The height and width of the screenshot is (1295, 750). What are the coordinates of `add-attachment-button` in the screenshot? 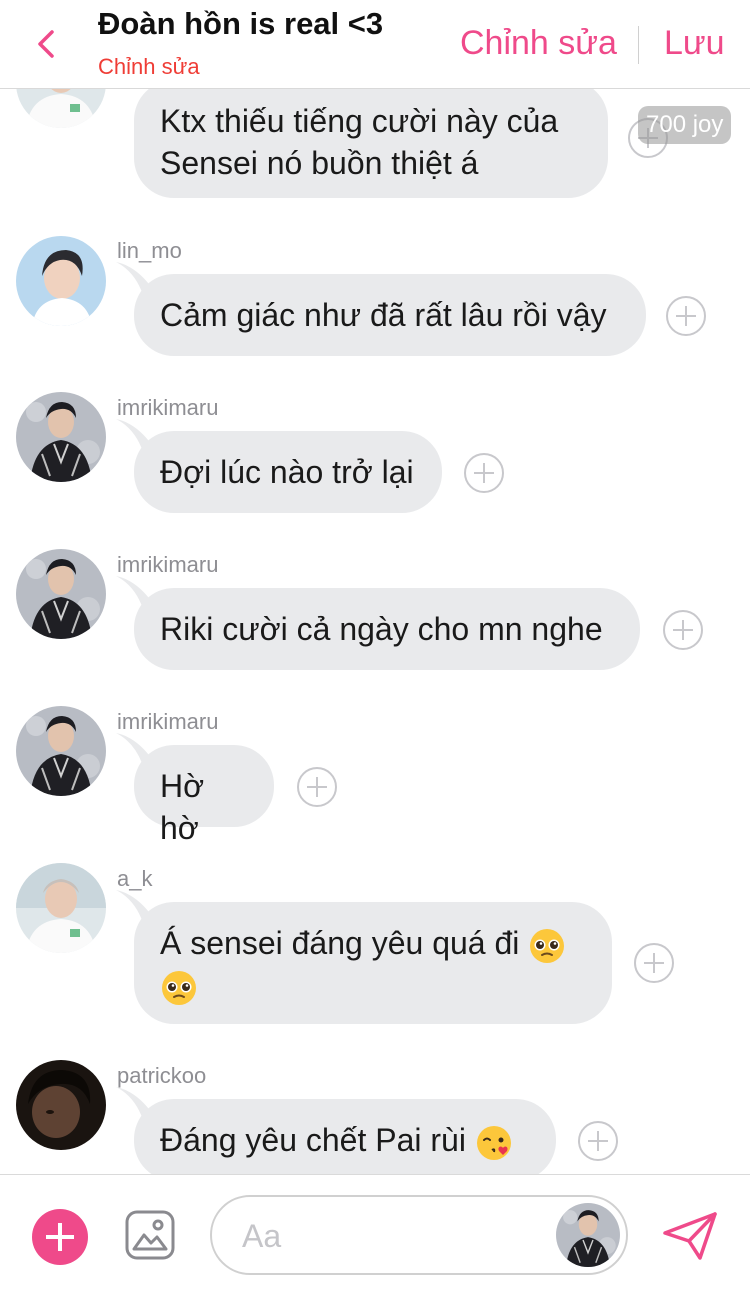 It's located at (60, 1237).